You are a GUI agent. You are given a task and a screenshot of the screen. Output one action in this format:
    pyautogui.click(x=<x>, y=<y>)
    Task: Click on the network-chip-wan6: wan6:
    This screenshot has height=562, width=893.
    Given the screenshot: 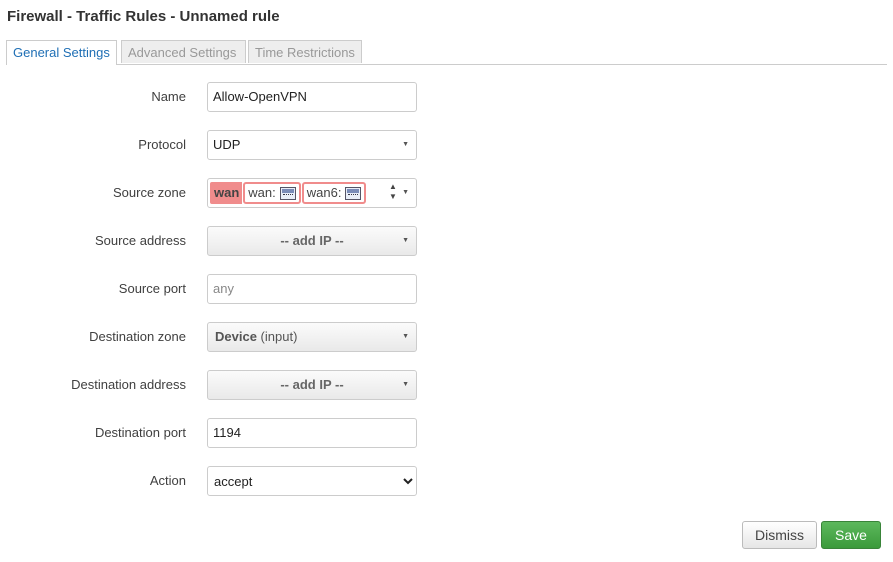 What is the action you would take?
    pyautogui.click(x=334, y=193)
    